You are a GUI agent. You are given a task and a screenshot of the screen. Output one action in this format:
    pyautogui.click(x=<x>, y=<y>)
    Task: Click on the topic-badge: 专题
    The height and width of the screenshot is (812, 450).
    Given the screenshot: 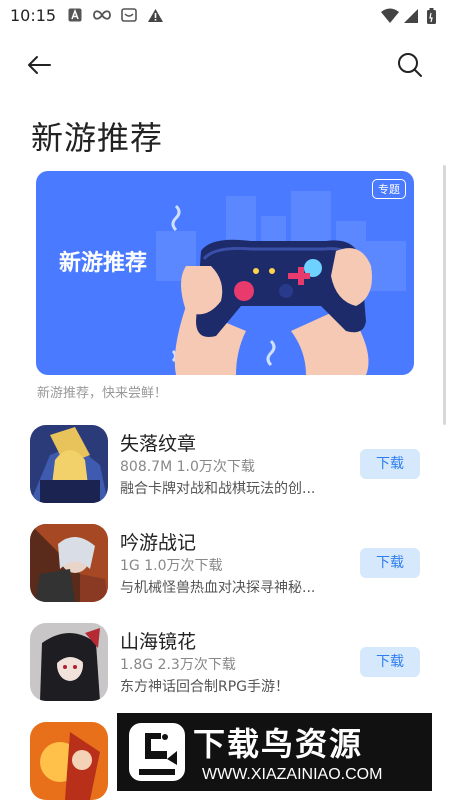 What is the action you would take?
    pyautogui.click(x=389, y=189)
    